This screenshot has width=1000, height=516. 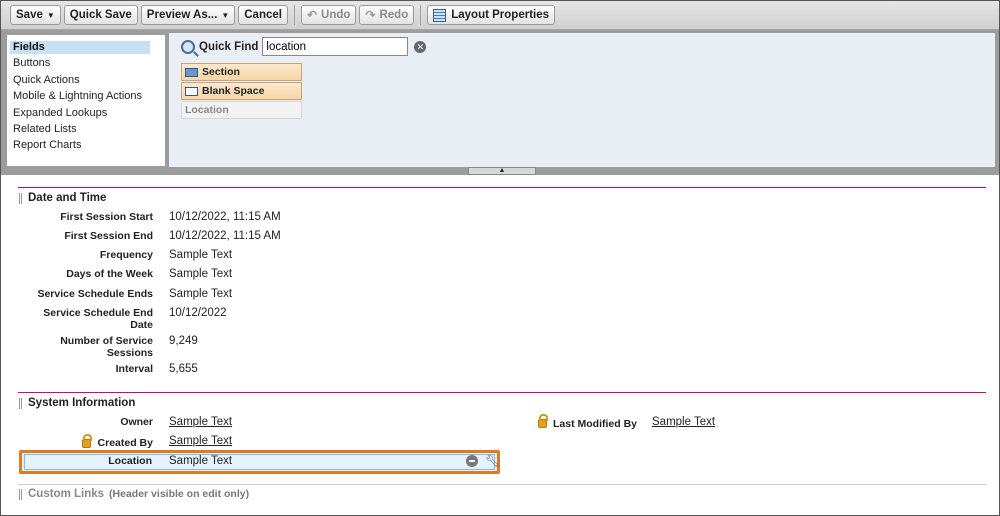 I want to click on field-label: First Session Start, so click(x=106, y=217).